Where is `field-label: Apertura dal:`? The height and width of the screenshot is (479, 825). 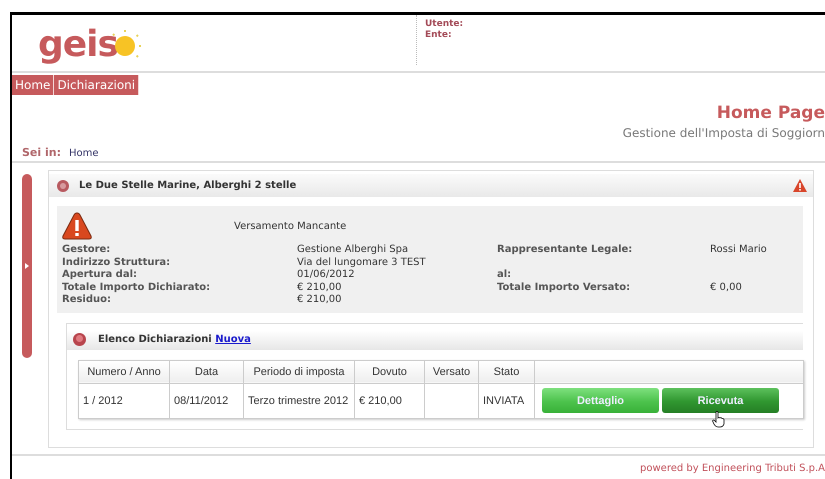 field-label: Apertura dal: is located at coordinates (100, 275).